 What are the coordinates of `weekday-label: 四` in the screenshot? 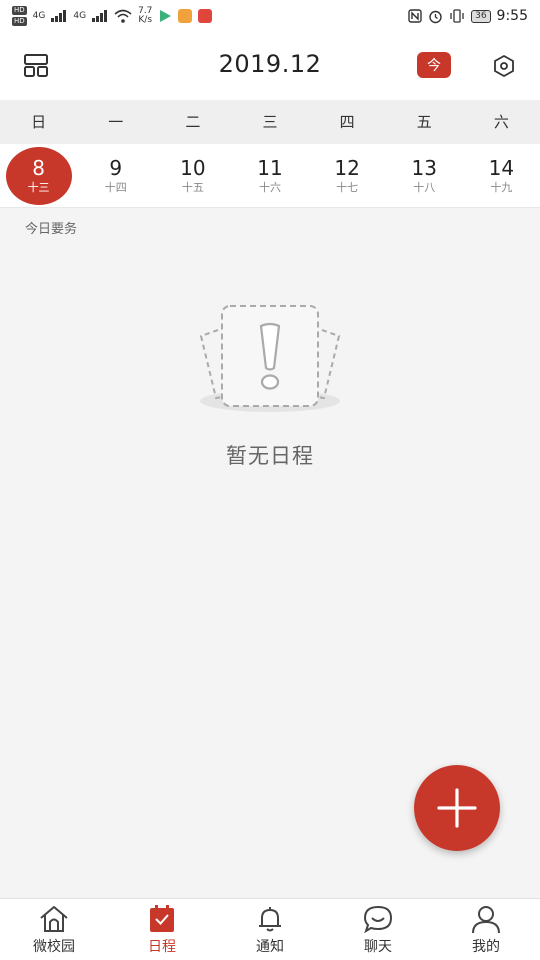 It's located at (347, 122).